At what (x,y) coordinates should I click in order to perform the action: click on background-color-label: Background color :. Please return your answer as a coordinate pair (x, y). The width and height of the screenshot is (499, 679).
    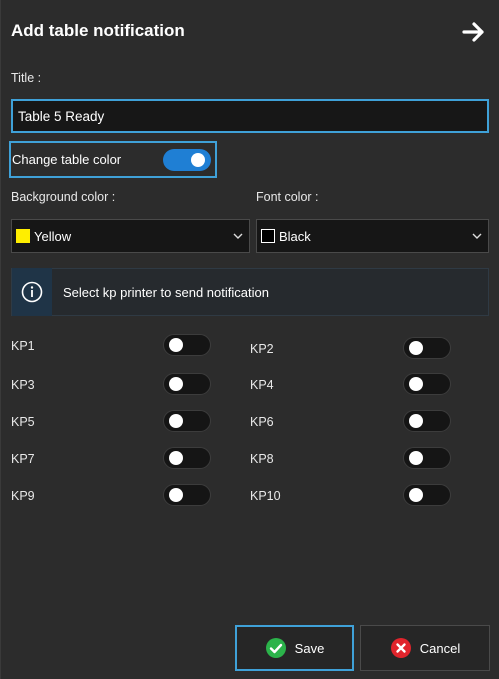
    Looking at the image, I should click on (63, 197).